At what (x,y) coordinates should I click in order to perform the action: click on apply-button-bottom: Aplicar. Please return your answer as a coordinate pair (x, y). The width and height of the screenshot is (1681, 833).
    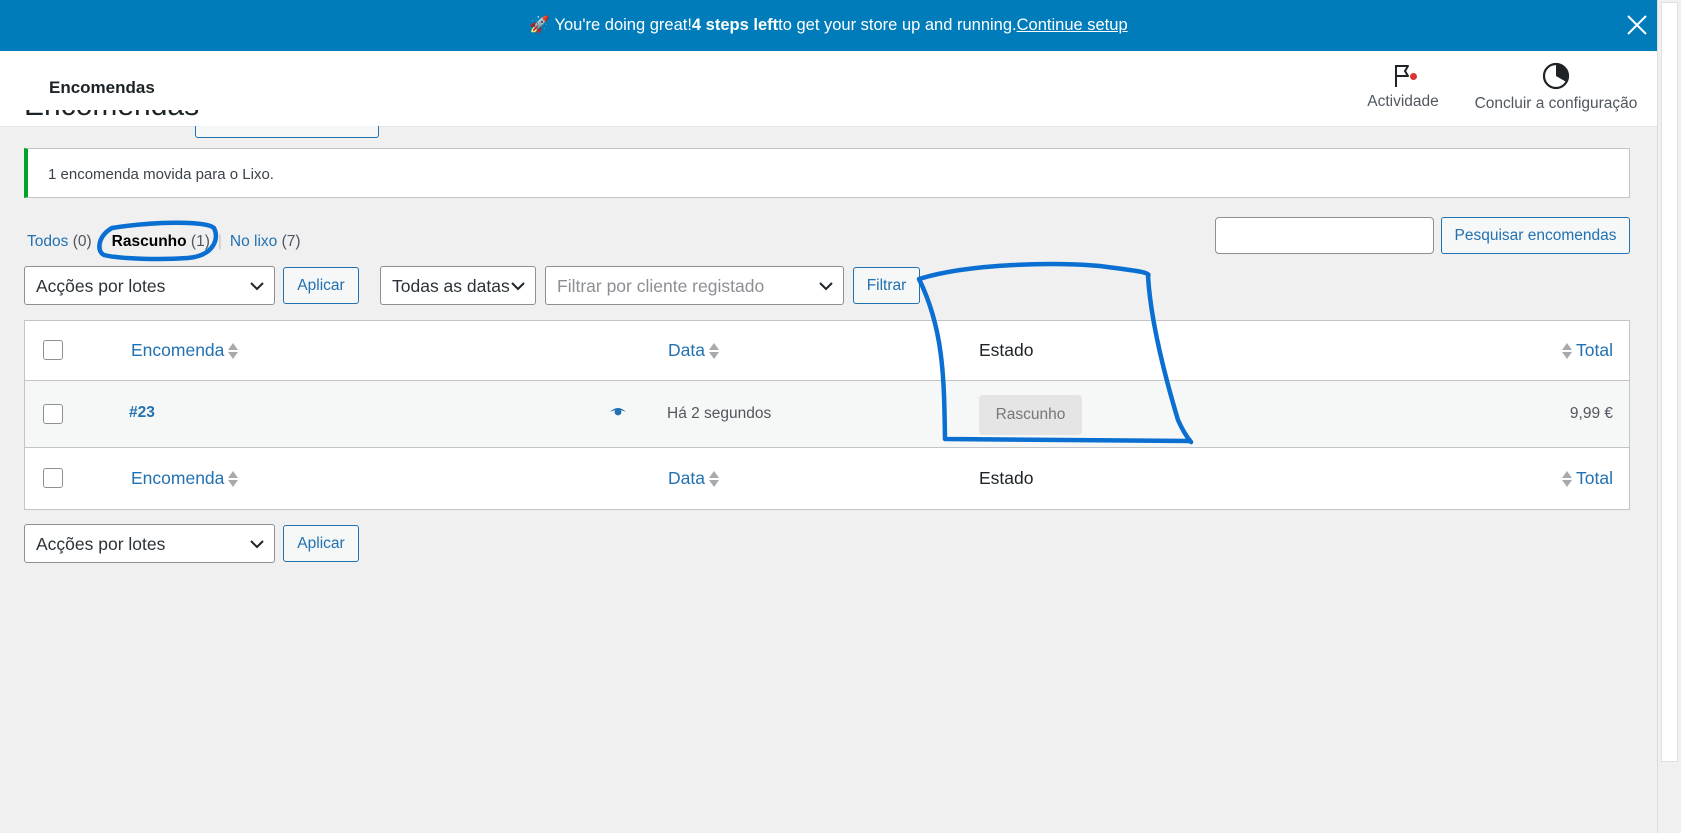
    Looking at the image, I should click on (321, 543).